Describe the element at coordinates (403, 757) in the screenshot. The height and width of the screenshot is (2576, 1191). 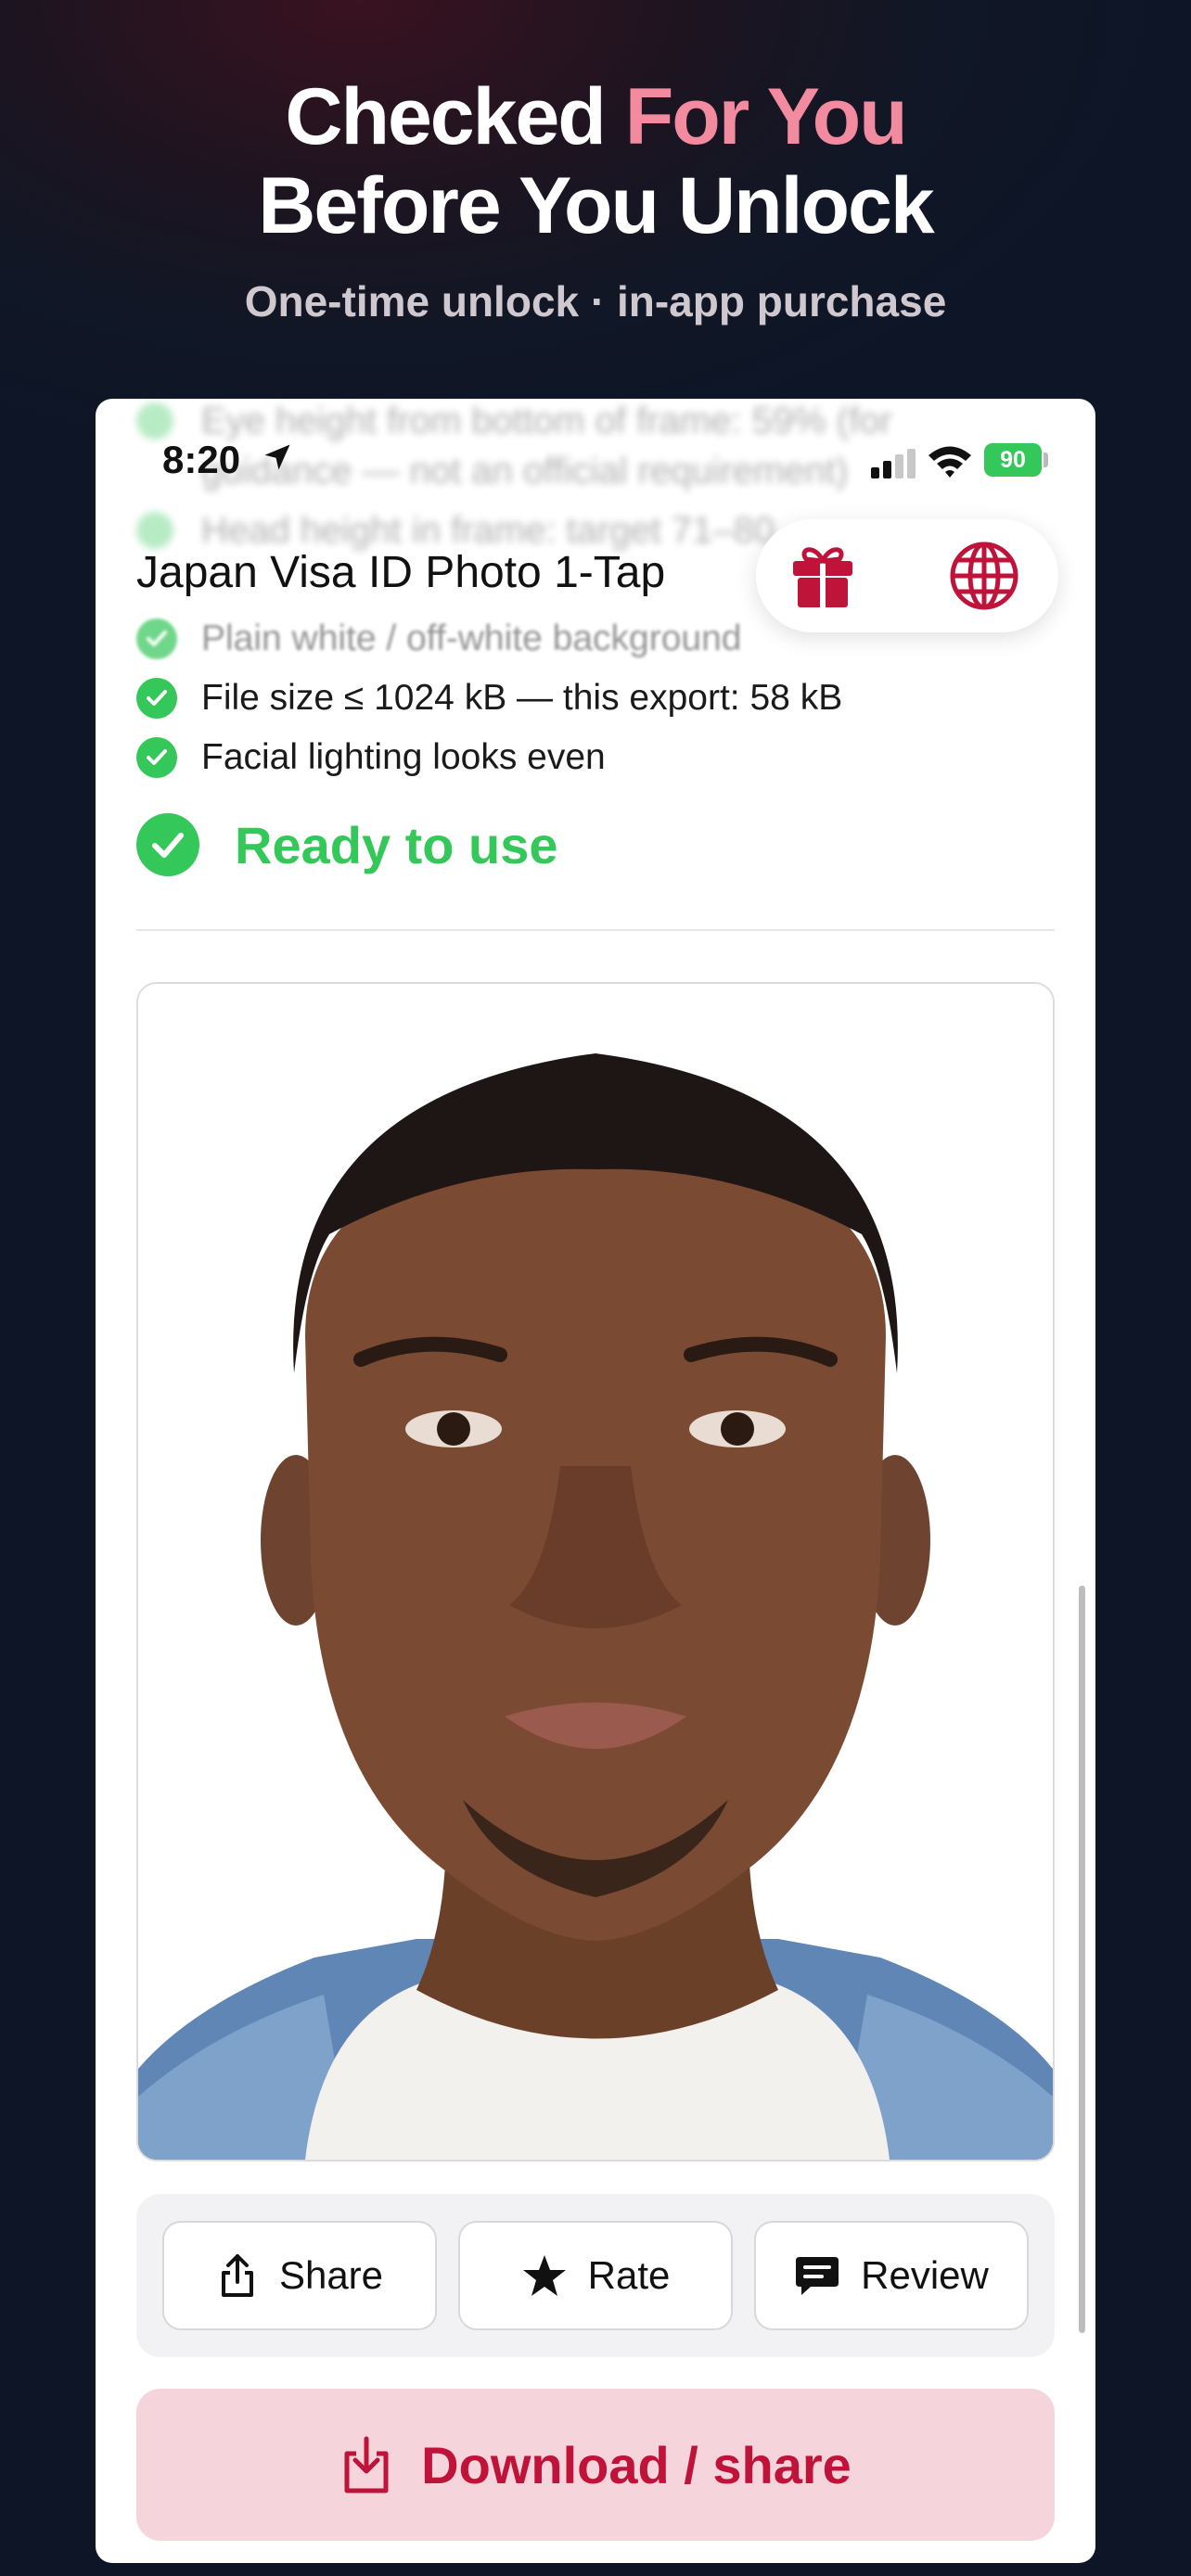
I see `check-label: Facial lighting looks even` at that location.